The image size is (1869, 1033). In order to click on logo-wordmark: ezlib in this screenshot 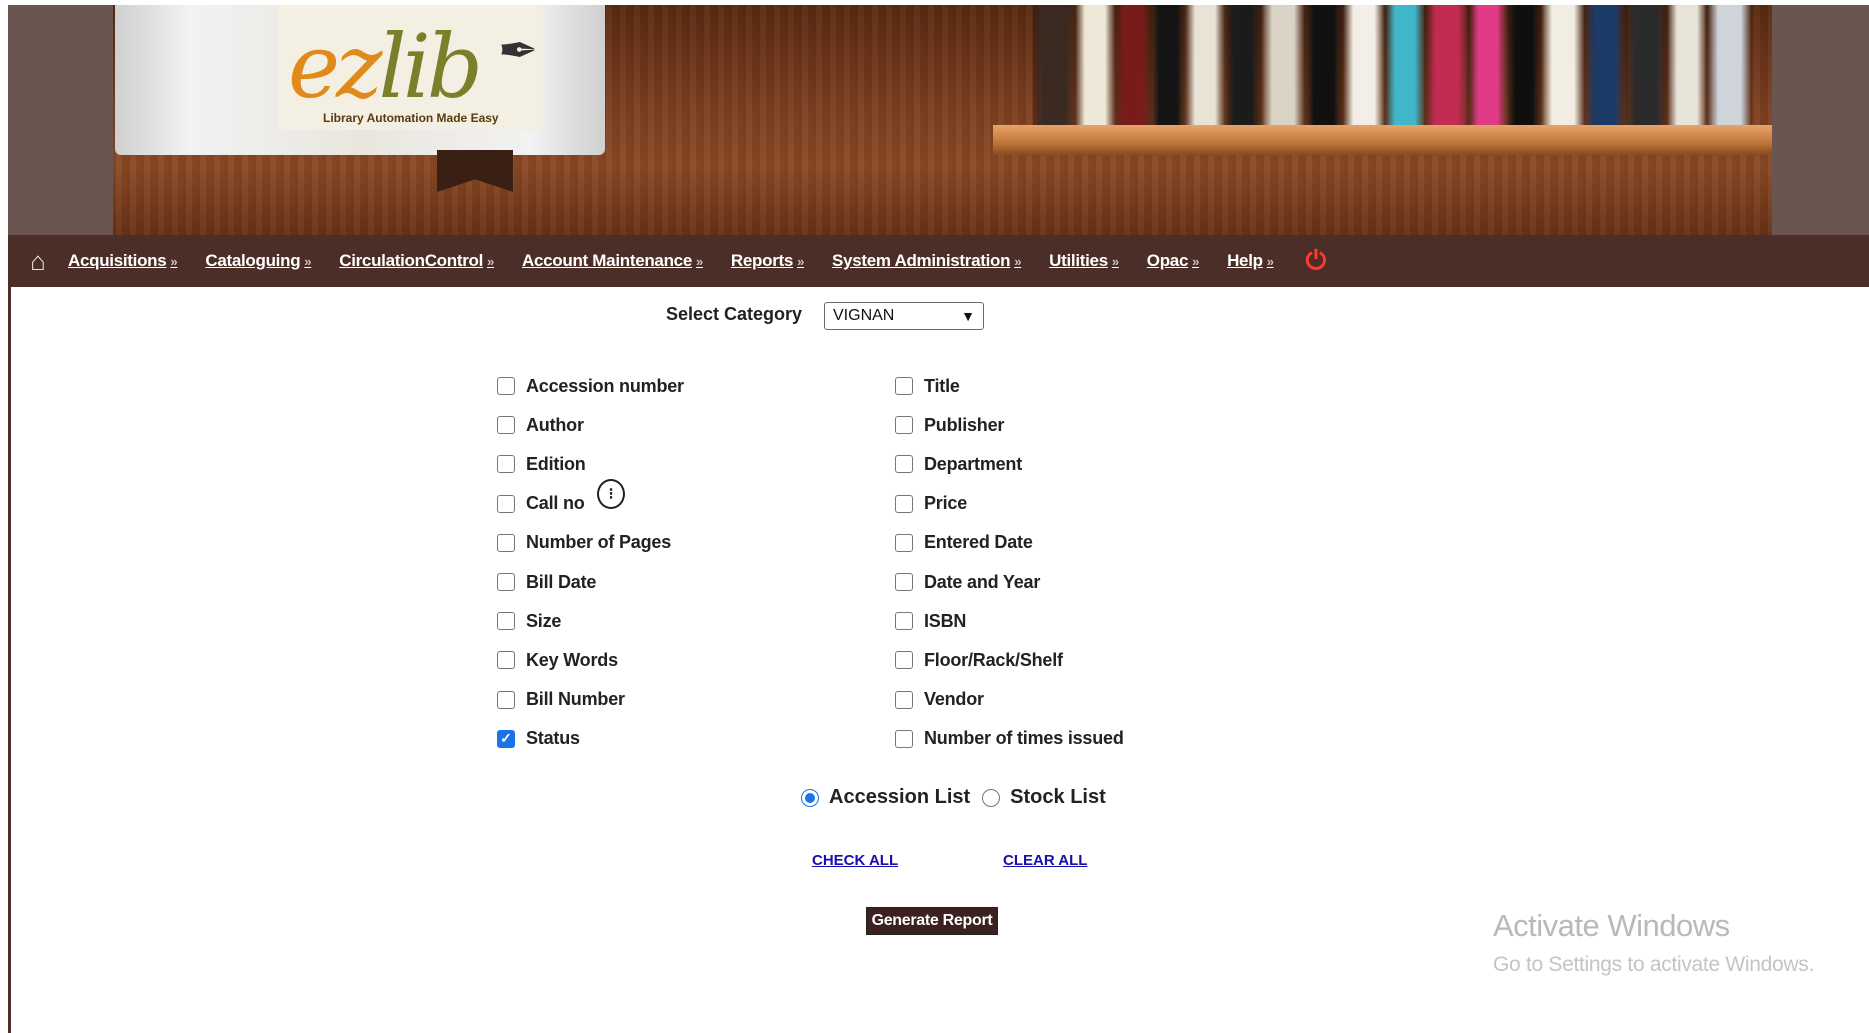, I will do `click(385, 67)`.